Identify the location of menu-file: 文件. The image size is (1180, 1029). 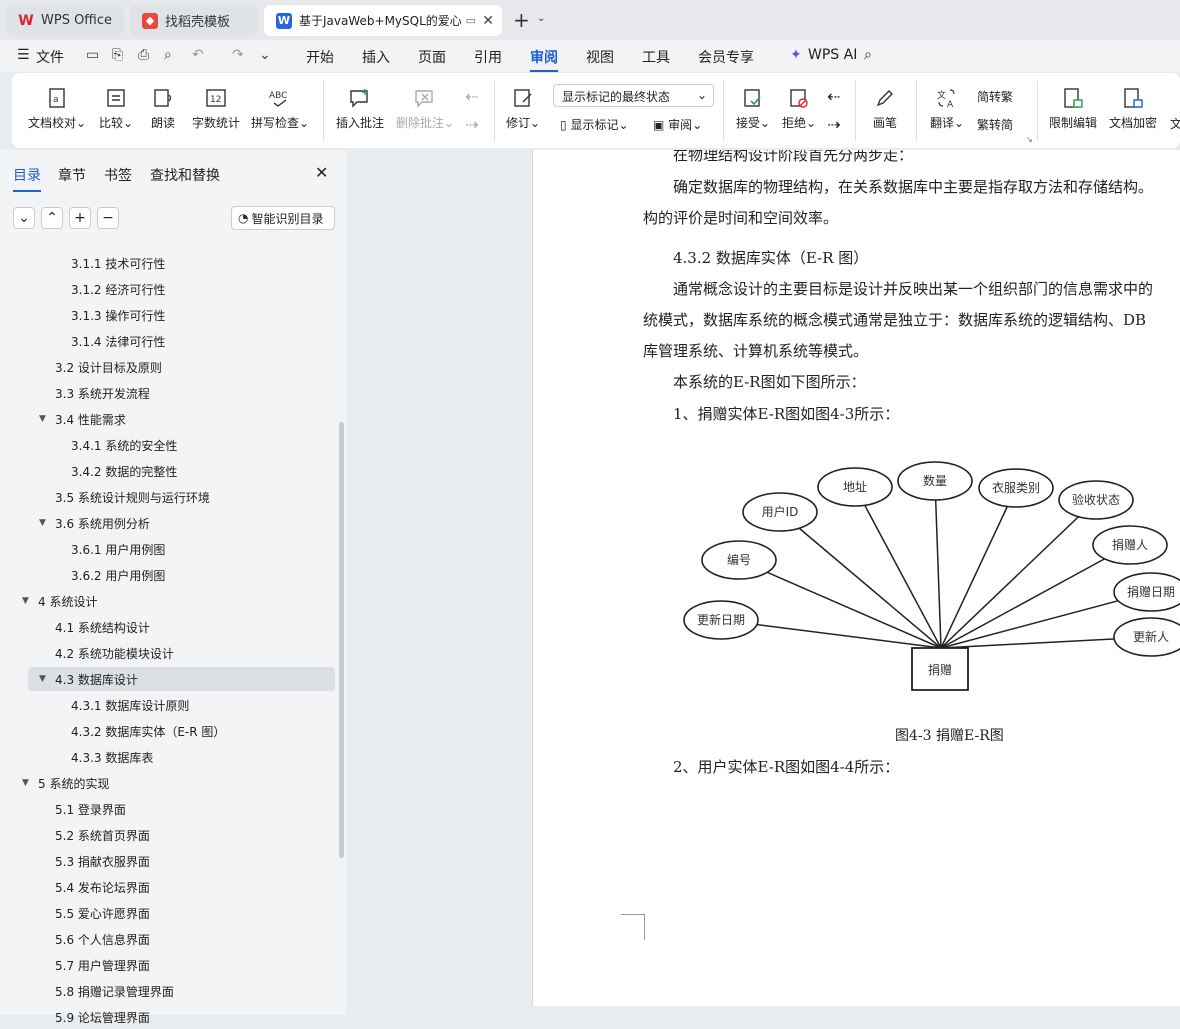
(50, 57).